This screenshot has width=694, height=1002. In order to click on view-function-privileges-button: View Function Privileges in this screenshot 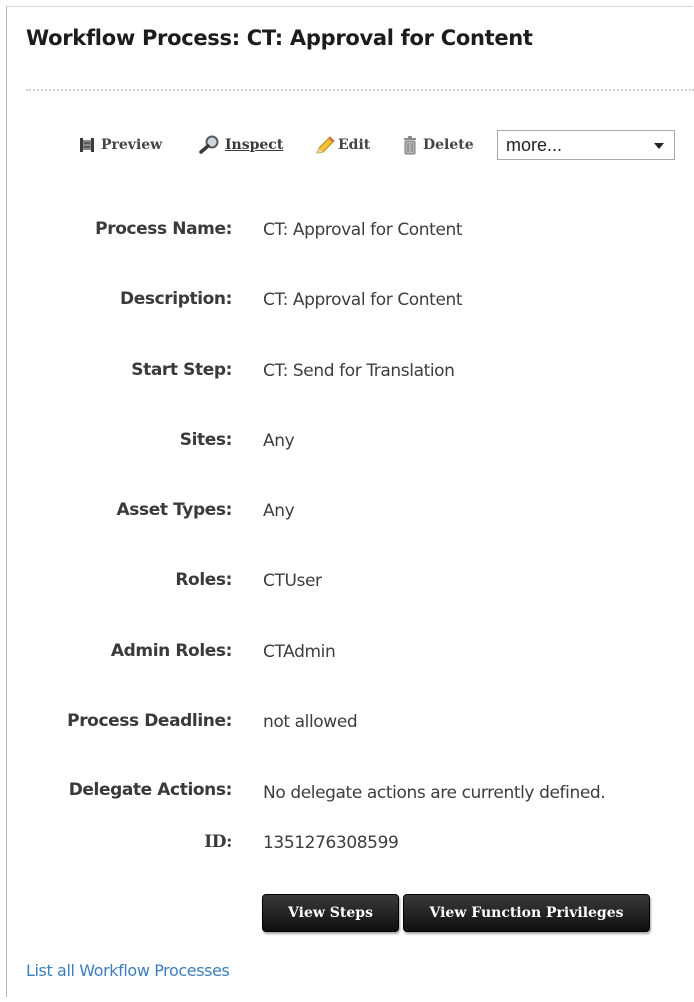, I will do `click(526, 913)`.